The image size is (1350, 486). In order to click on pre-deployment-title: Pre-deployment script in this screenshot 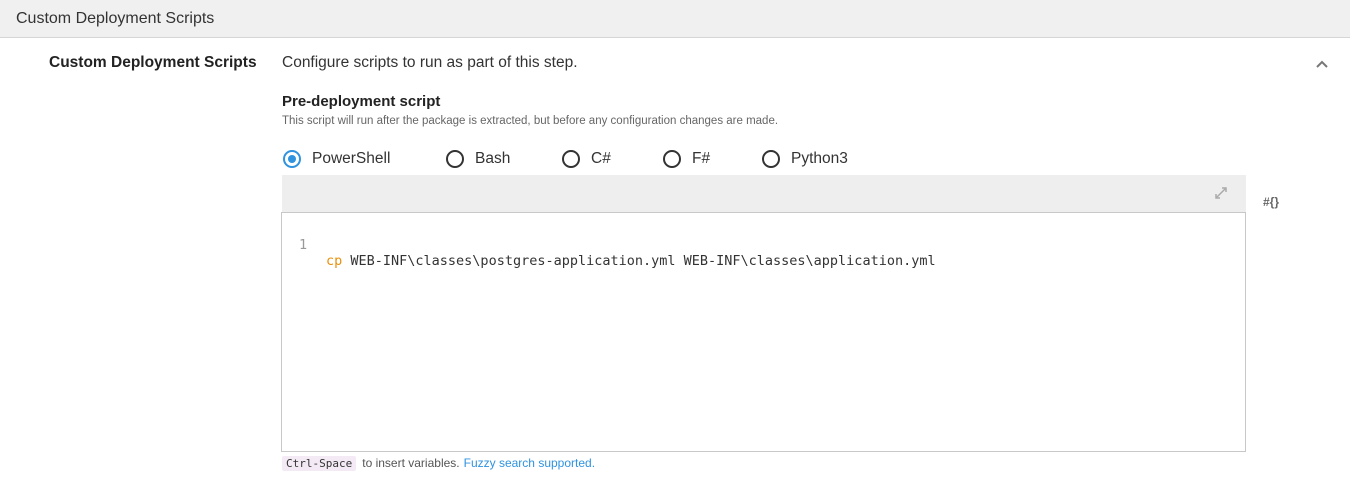, I will do `click(361, 101)`.